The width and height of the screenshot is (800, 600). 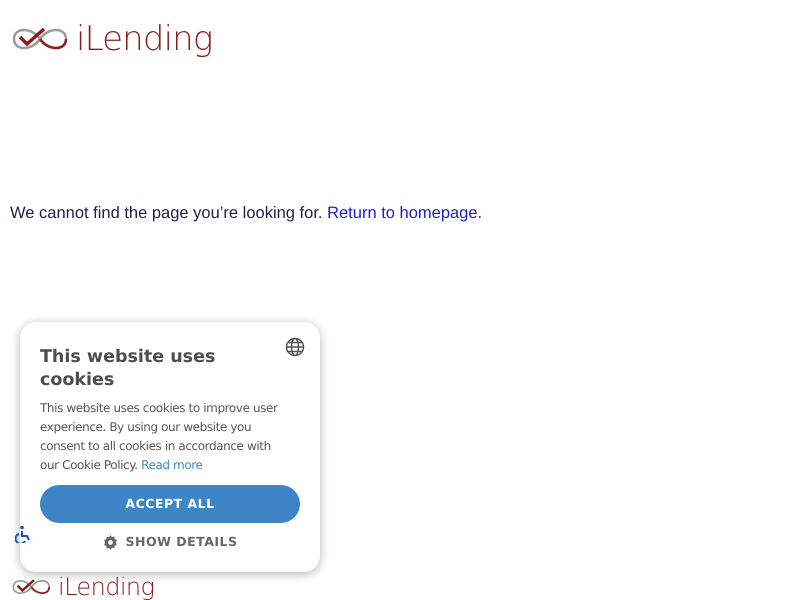 I want to click on accessibility-icon, so click(x=23, y=534).